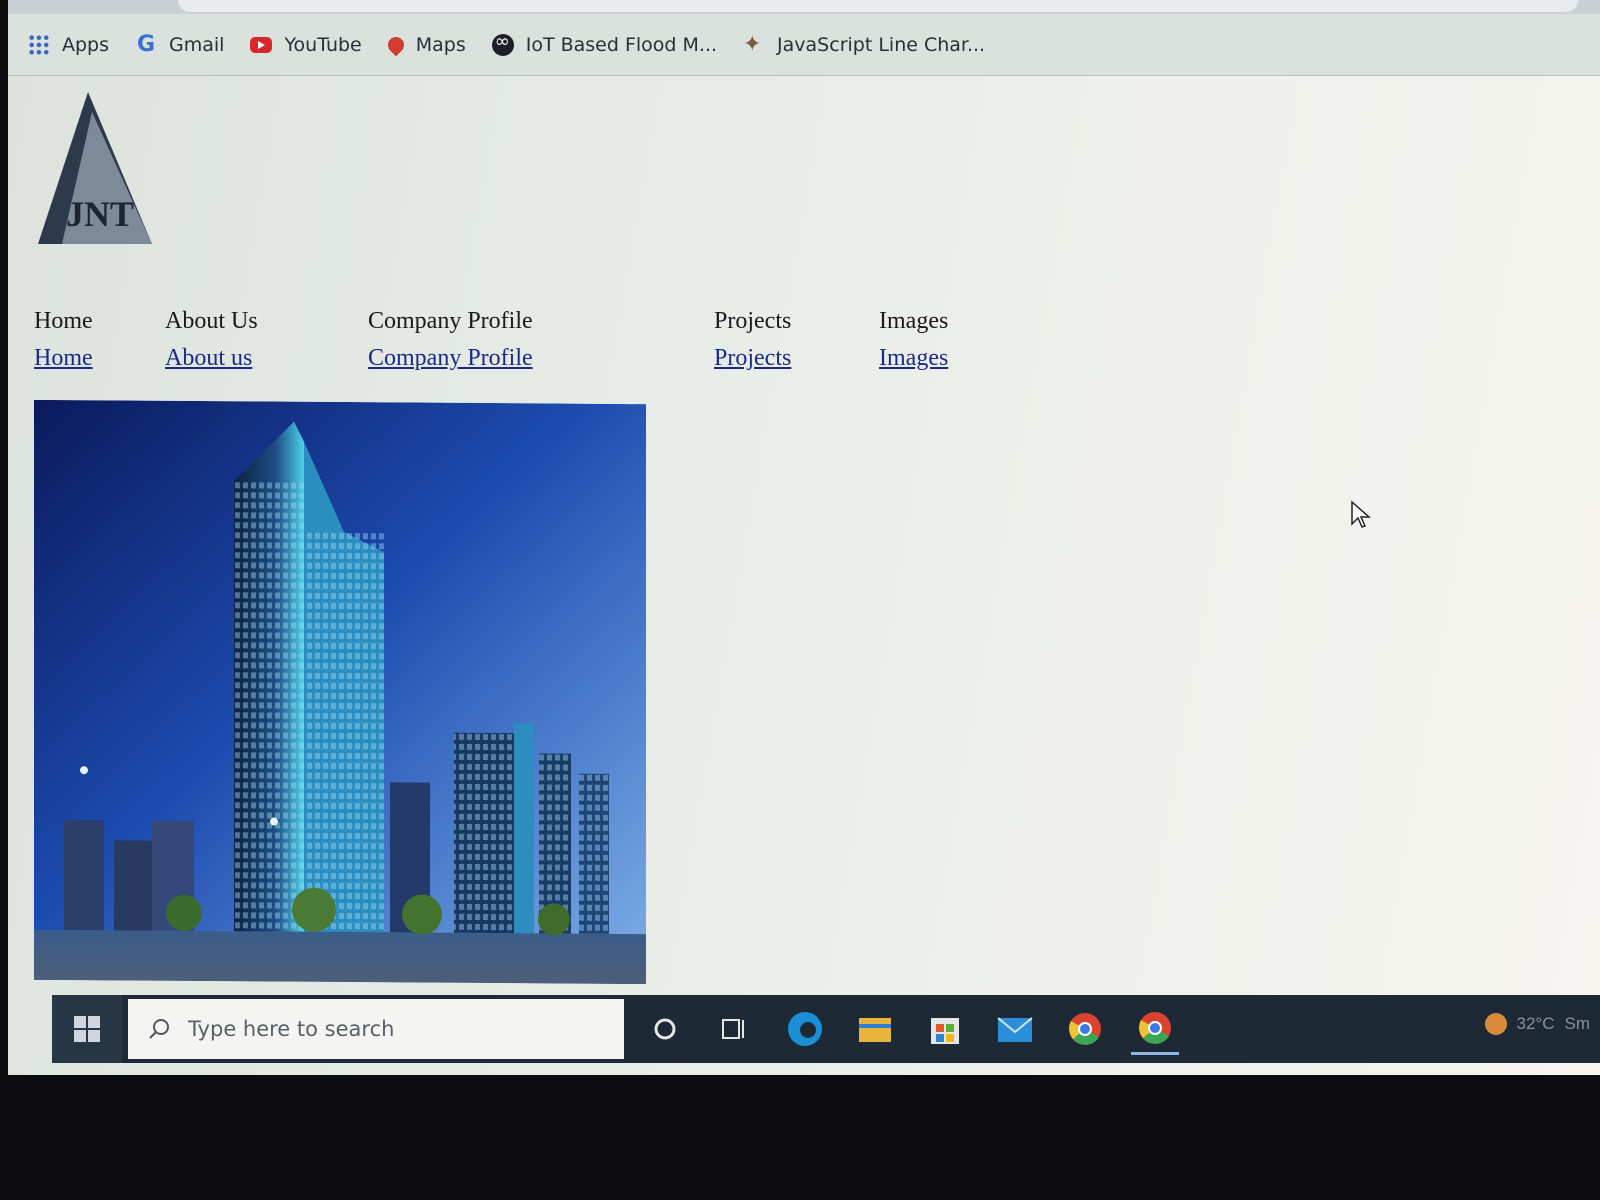 The image size is (1600, 1200). Describe the element at coordinates (39, 44) in the screenshot. I see `apps-grid-icon` at that location.